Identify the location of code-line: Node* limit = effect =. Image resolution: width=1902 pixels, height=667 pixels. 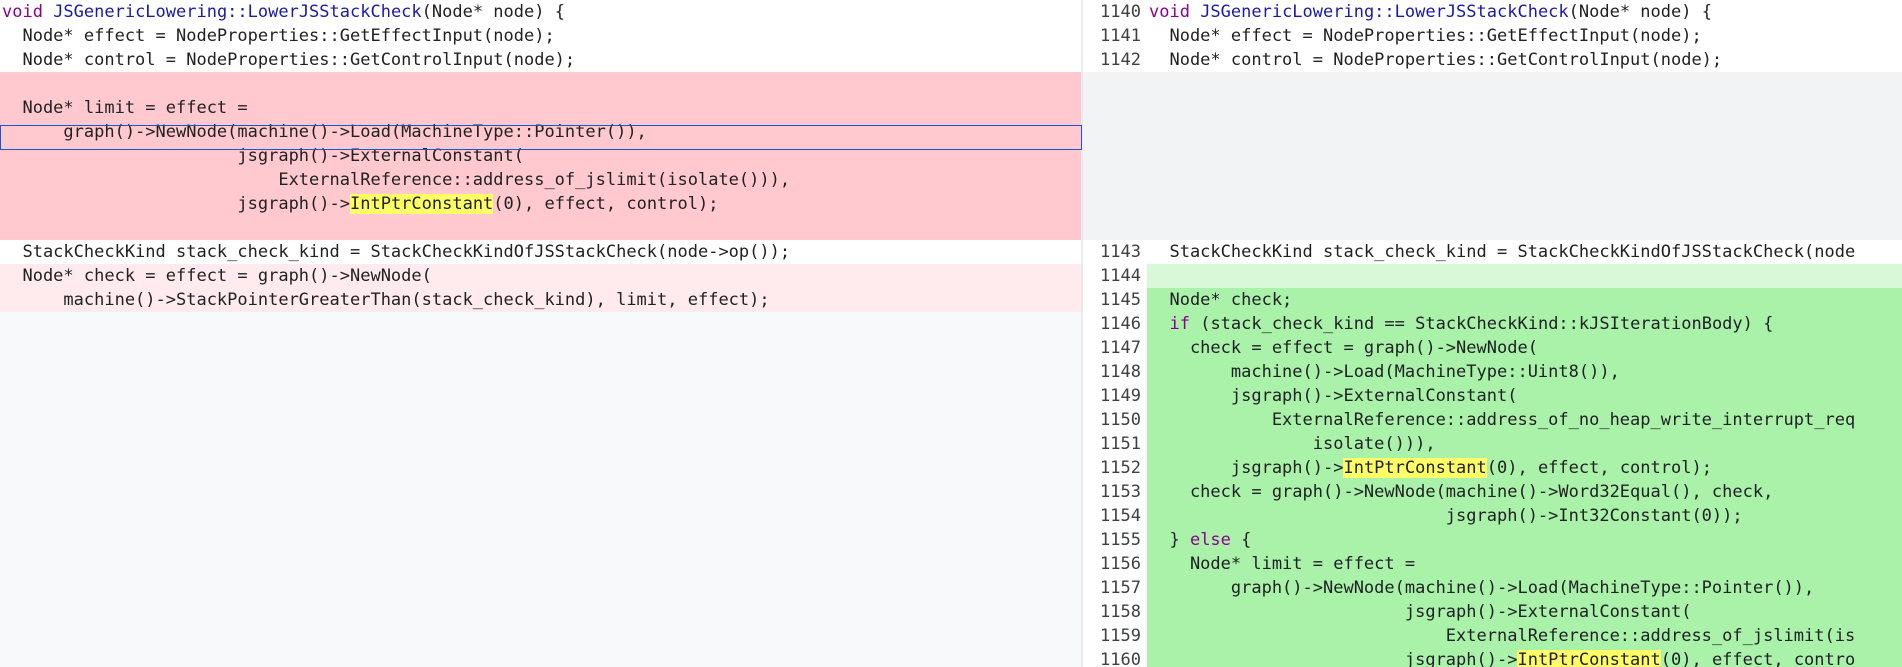
(541, 108).